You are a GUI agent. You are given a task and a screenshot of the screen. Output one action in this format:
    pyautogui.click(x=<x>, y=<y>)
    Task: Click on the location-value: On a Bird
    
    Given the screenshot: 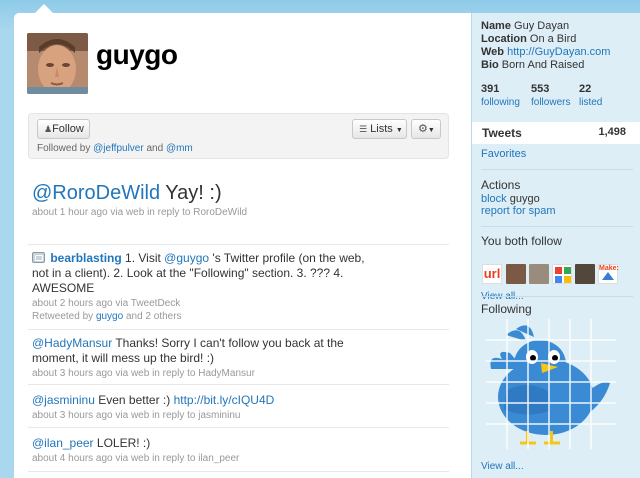 What is the action you would take?
    pyautogui.click(x=553, y=39)
    